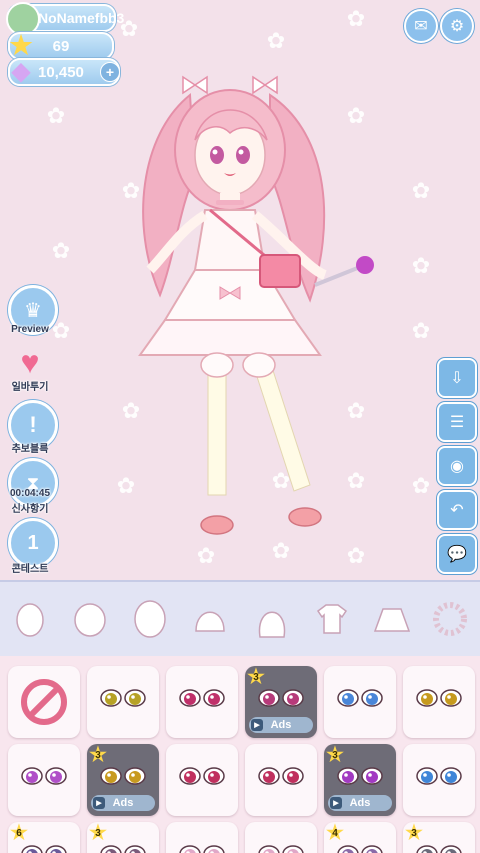 This screenshot has width=480, height=853. I want to click on new-item-timer: 00:04:45, so click(30, 493).